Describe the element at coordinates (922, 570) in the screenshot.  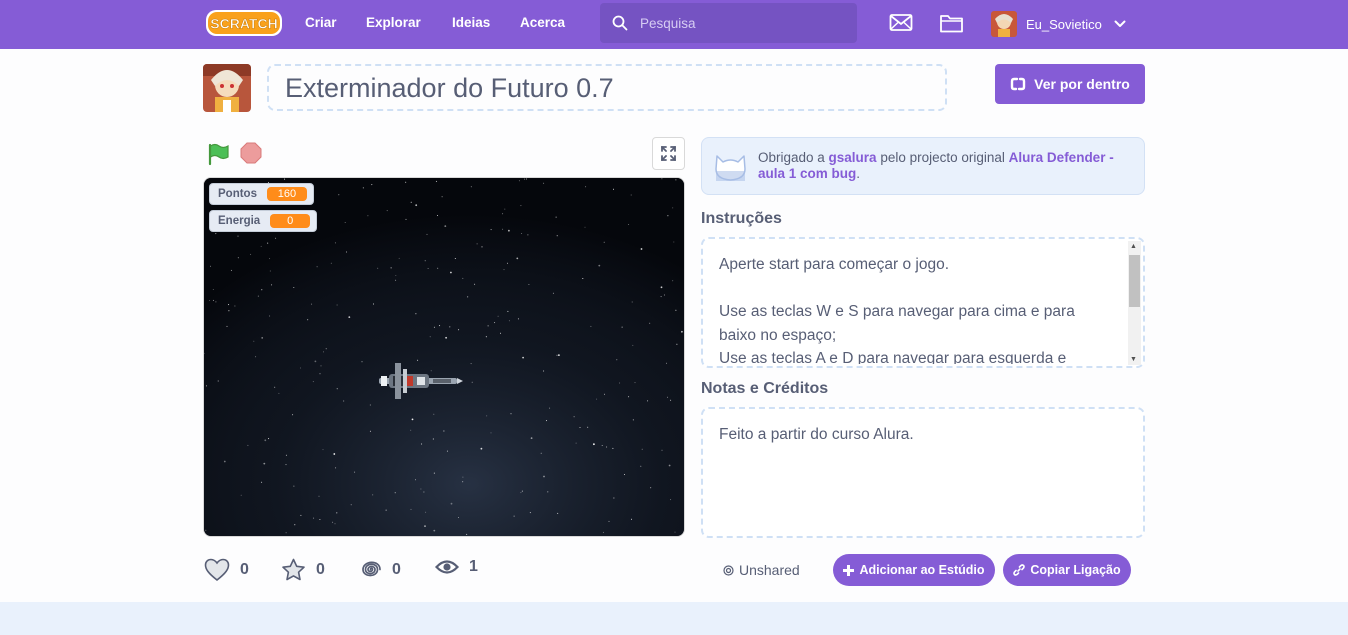
I see `add-to-studio-label: Adicionar ao Estúdio` at that location.